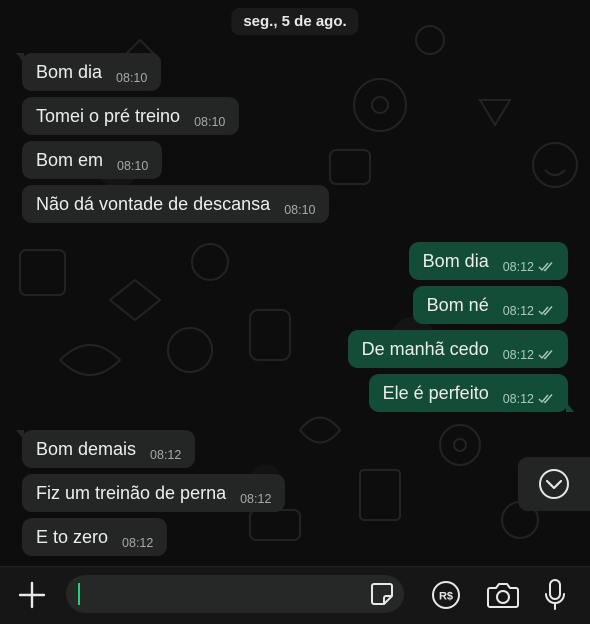 The image size is (590, 624). I want to click on message-input, so click(235, 594).